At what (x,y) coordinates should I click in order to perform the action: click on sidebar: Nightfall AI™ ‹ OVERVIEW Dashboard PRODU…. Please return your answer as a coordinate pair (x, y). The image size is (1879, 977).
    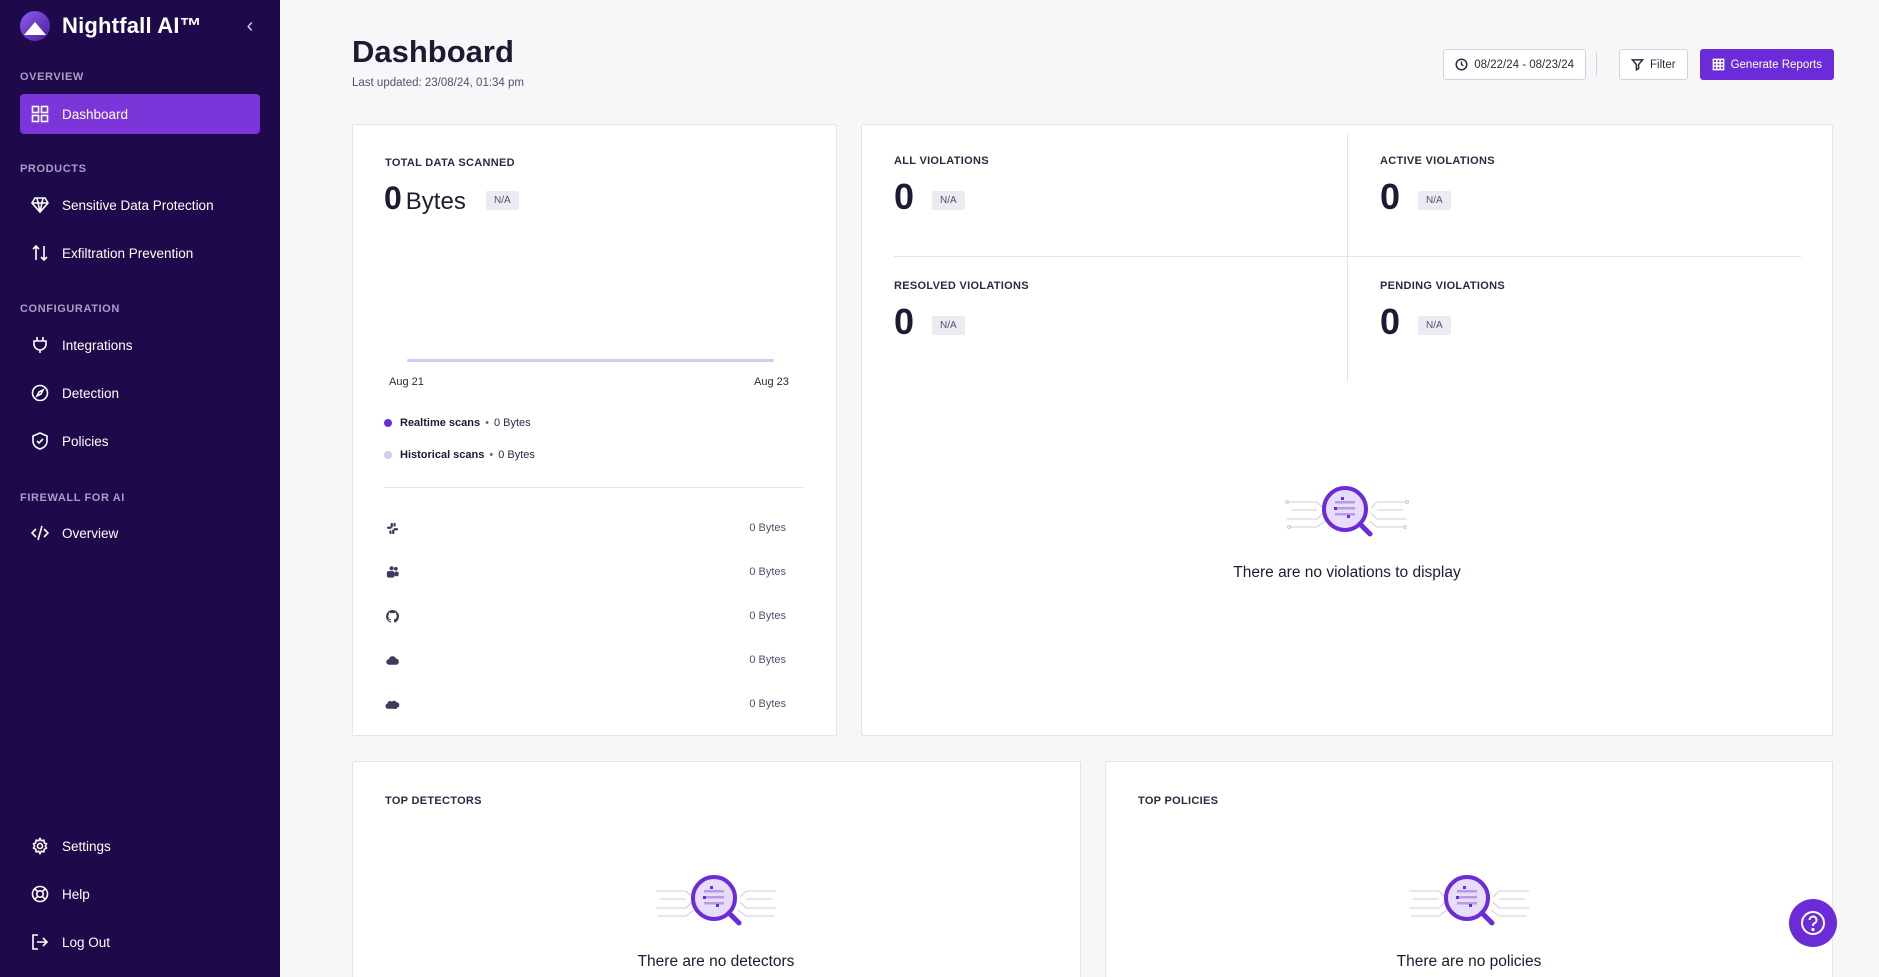
    Looking at the image, I should click on (140, 488).